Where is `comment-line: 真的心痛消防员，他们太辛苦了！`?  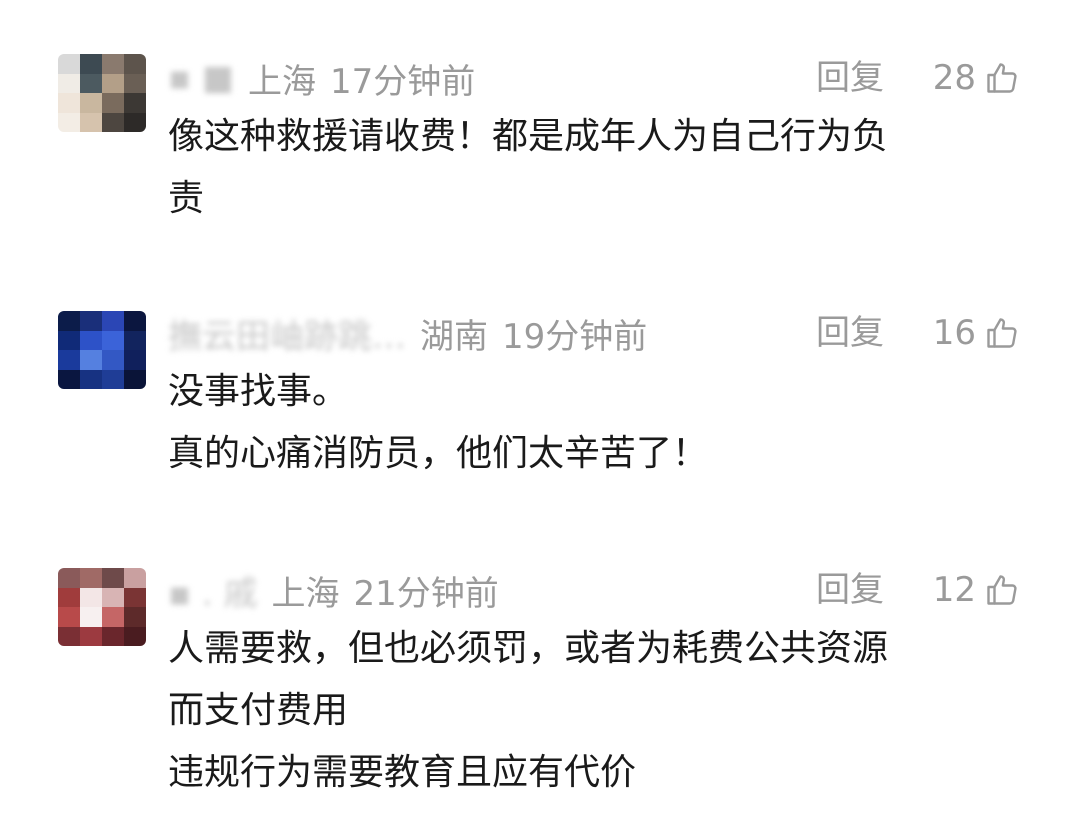 comment-line: 真的心痛消防员，他们太辛苦了！ is located at coordinates (438, 453).